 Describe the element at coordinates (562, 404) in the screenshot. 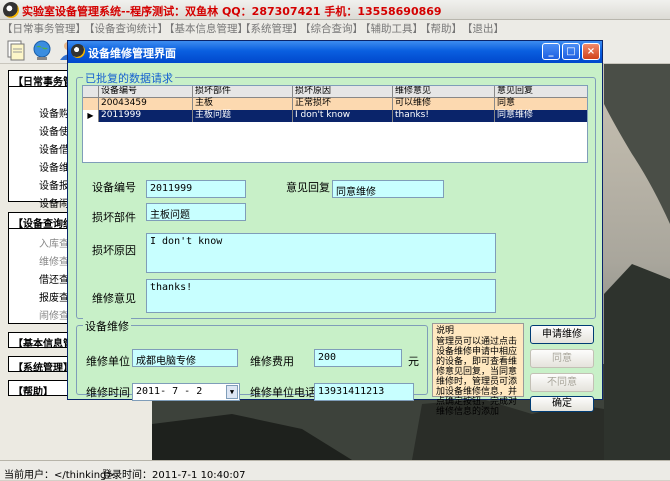

I see `confirm-button: 确定` at that location.